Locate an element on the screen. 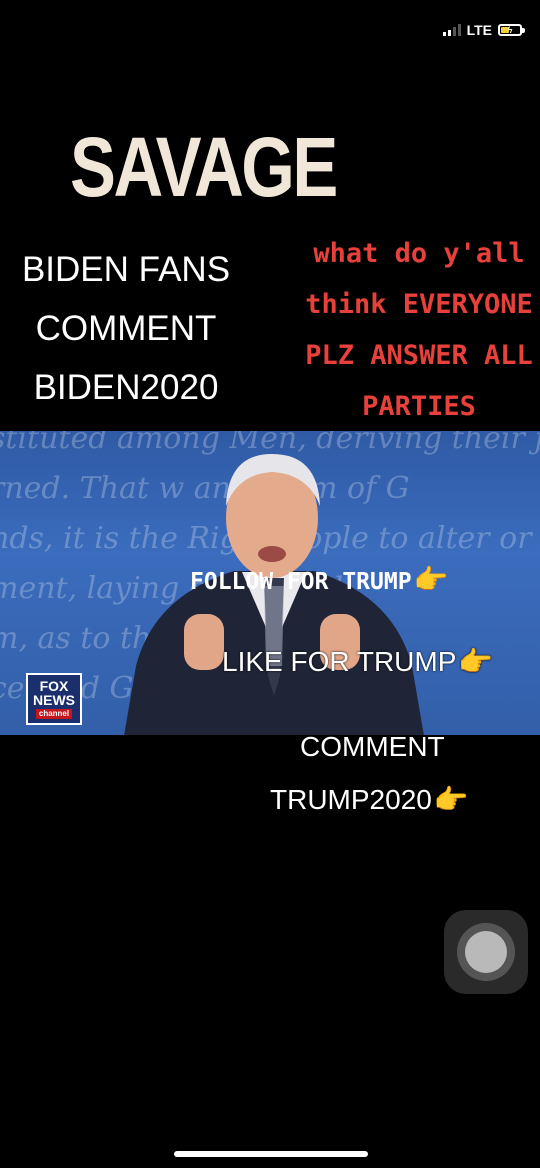  assistive-touch-icon is located at coordinates (486, 952).